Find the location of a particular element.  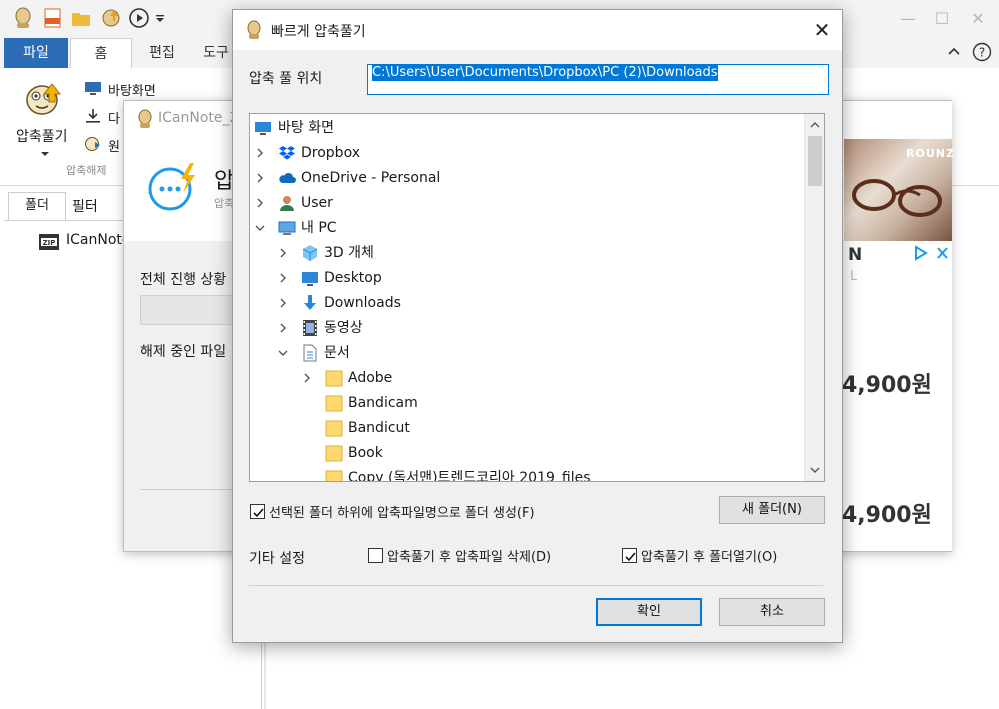

download-icon is located at coordinates (310, 303).